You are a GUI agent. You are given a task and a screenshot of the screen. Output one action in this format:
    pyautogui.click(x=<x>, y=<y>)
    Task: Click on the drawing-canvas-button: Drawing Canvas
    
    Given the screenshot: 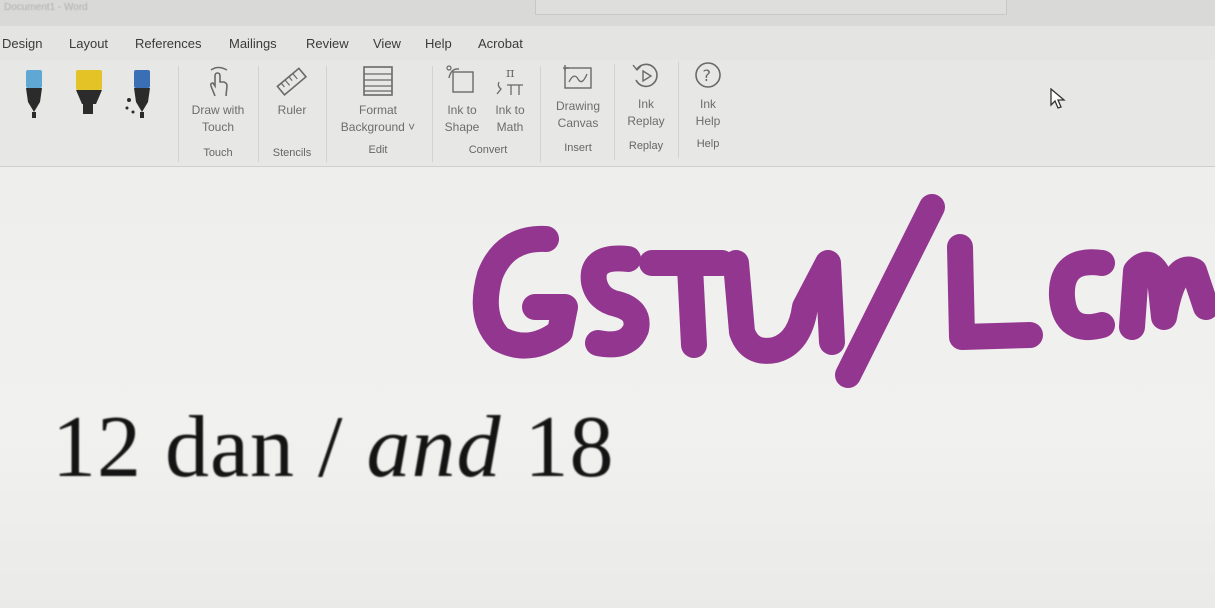 What is the action you would take?
    pyautogui.click(x=578, y=97)
    